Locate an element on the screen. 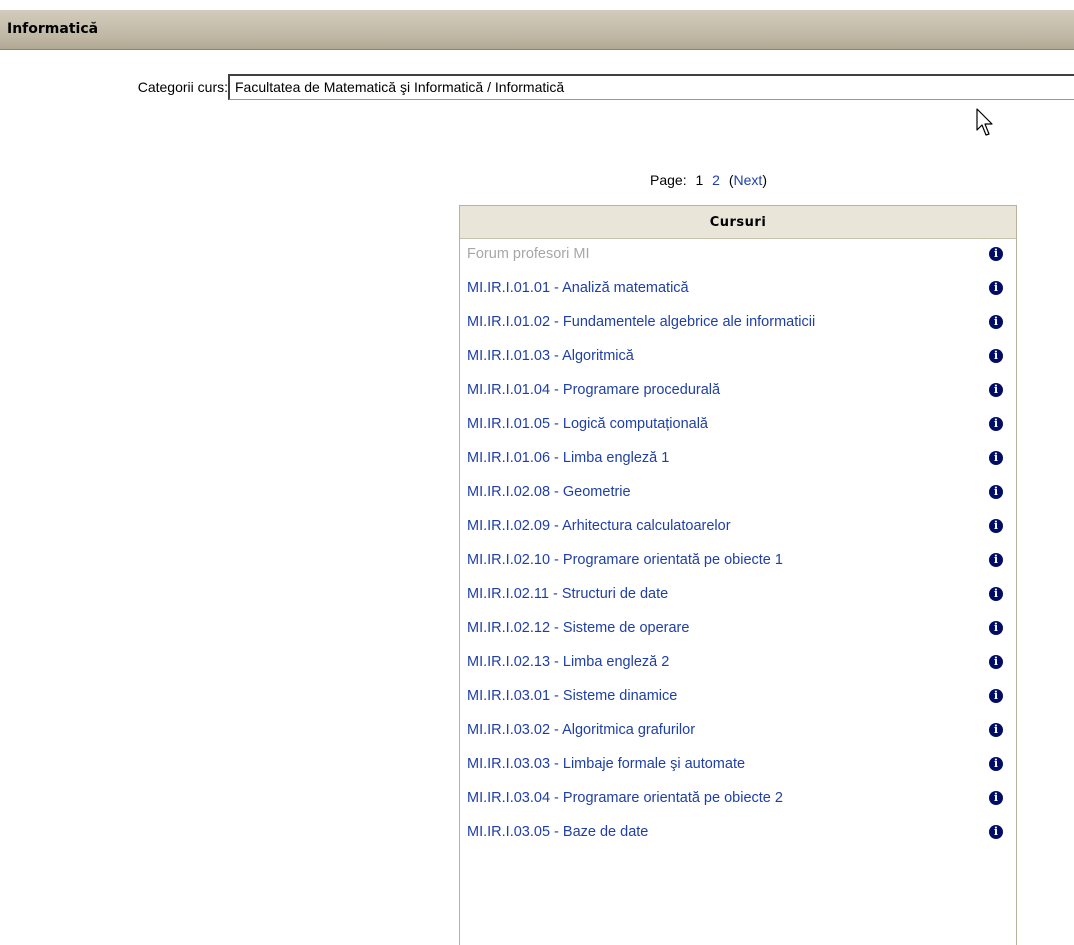 This screenshot has height=945, width=1074. course-link: MI.IR.I.01.06 - Limba engleză 1 is located at coordinates (568, 458).